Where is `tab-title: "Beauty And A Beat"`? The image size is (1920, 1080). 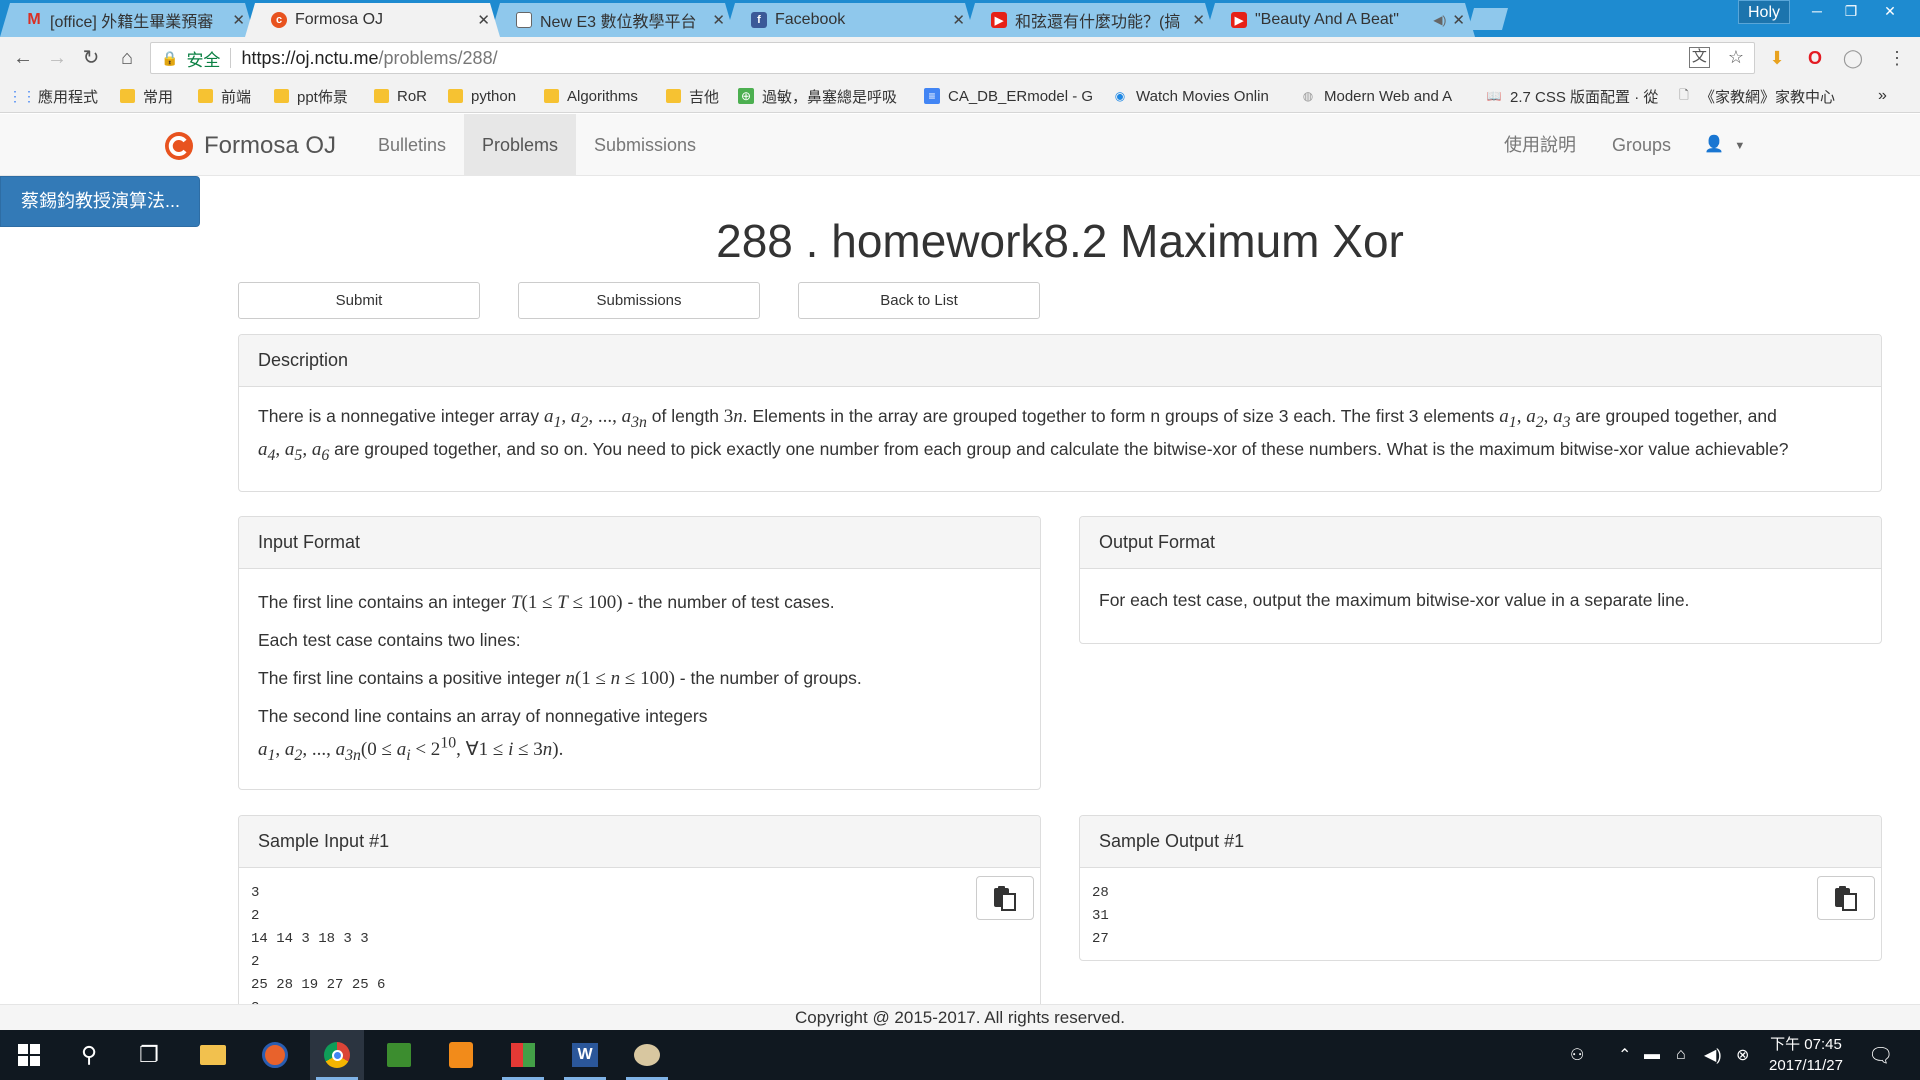
tab-title: "Beauty And A Beat" is located at coordinates (1327, 19).